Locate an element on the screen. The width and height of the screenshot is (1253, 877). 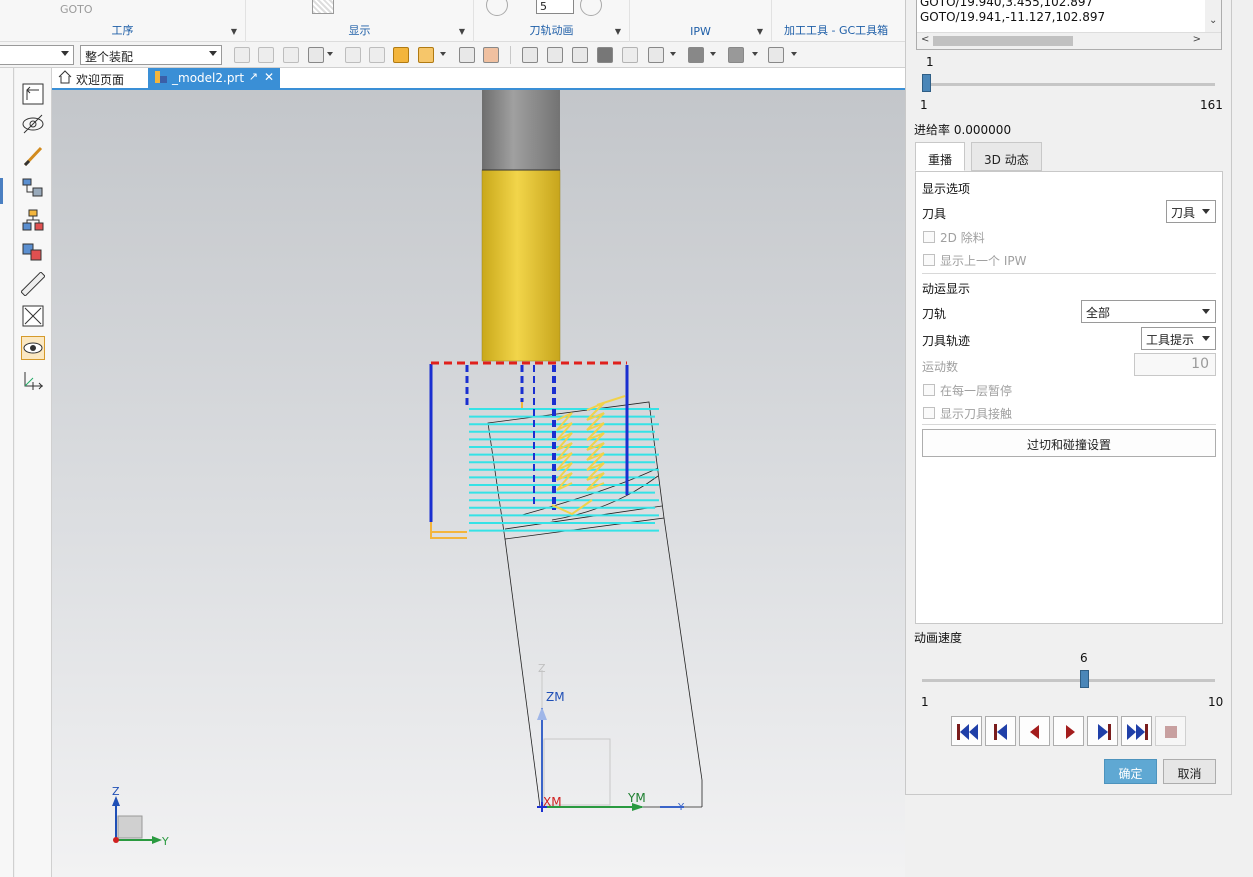
fast-forward-to-end-button is located at coordinates (1136, 731).